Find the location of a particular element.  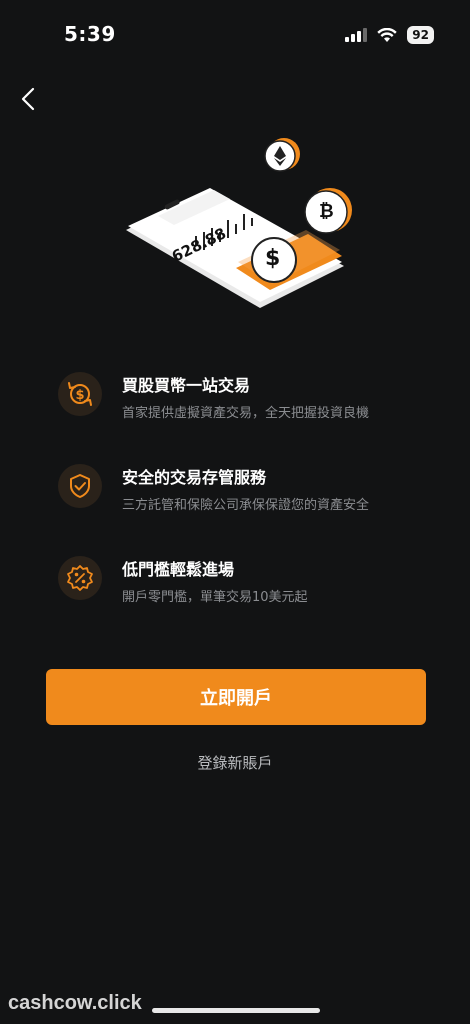

status-icons: 92 is located at coordinates (389, 35).